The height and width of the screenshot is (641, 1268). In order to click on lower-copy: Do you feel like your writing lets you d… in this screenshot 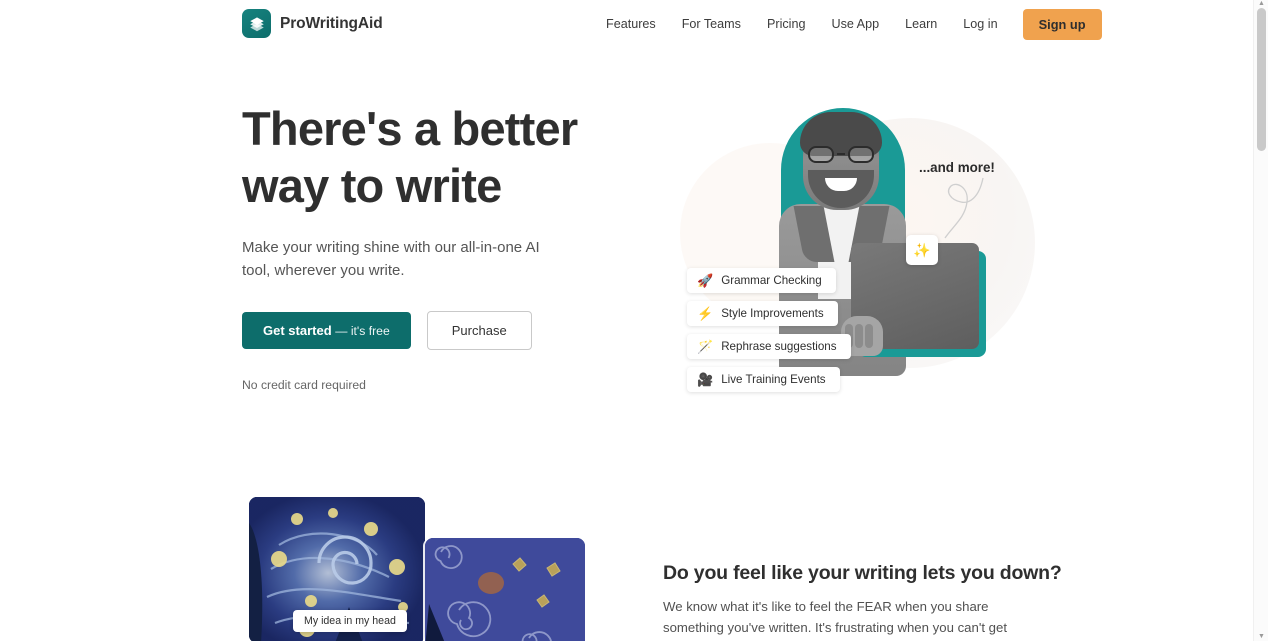, I will do `click(868, 601)`.